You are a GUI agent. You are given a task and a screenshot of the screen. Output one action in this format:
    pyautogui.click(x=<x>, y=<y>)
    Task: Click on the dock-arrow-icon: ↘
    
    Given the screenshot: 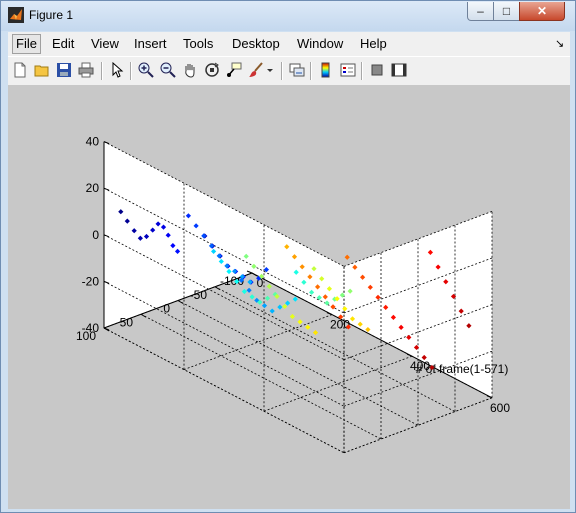 What is the action you would take?
    pyautogui.click(x=559, y=44)
    